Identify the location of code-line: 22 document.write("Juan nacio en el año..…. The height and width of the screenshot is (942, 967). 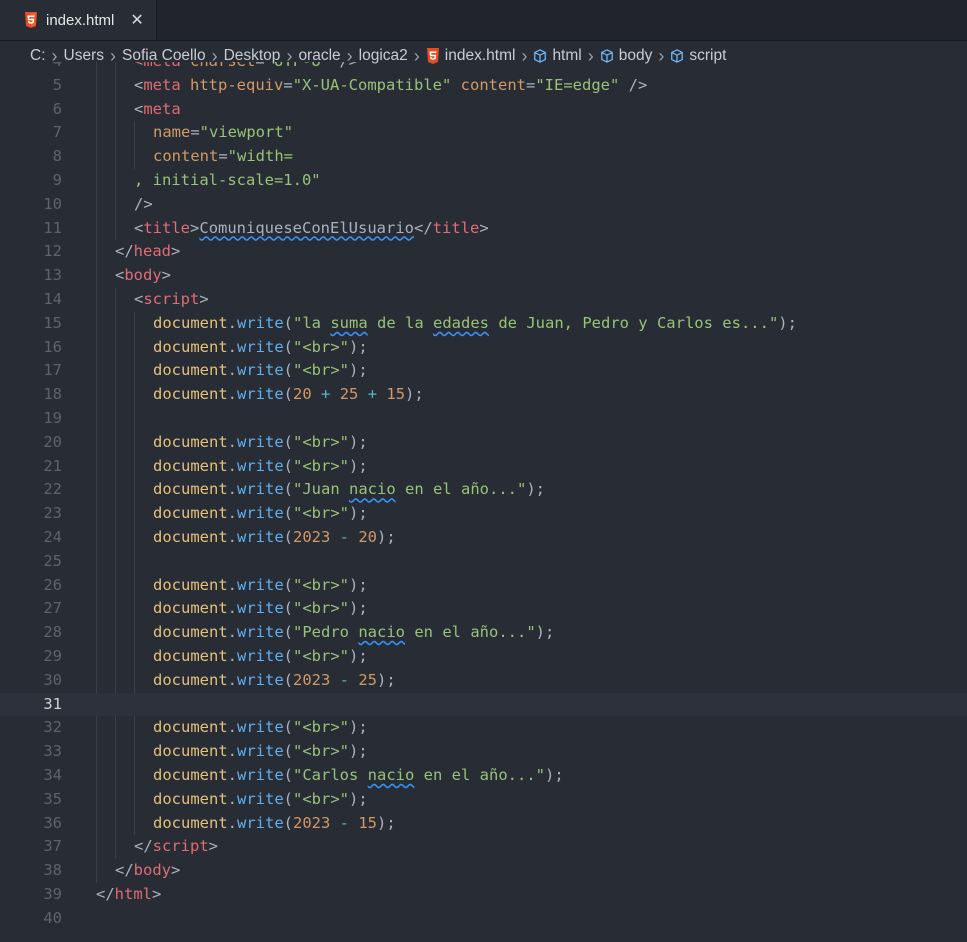
(483, 490).